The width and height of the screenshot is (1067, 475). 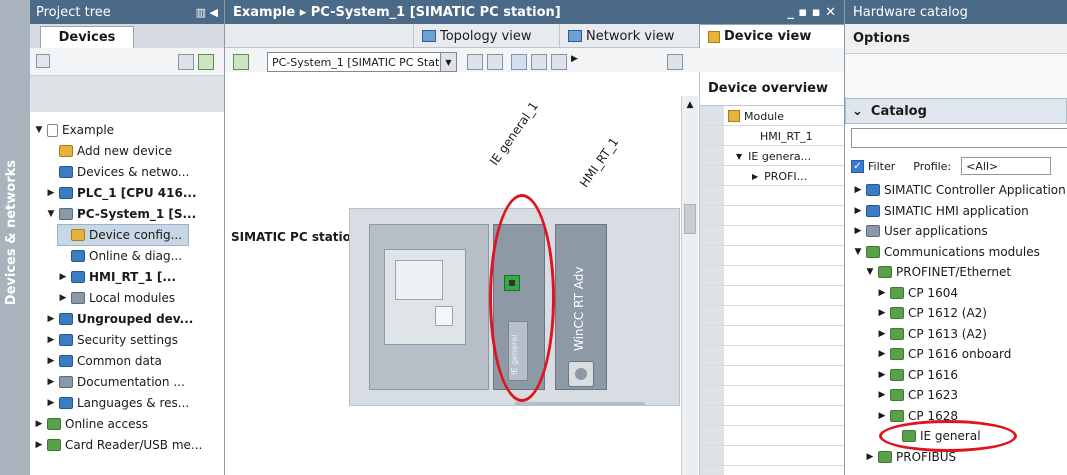 I want to click on catalog-item: ▶ User applications, so click(x=920, y=231).